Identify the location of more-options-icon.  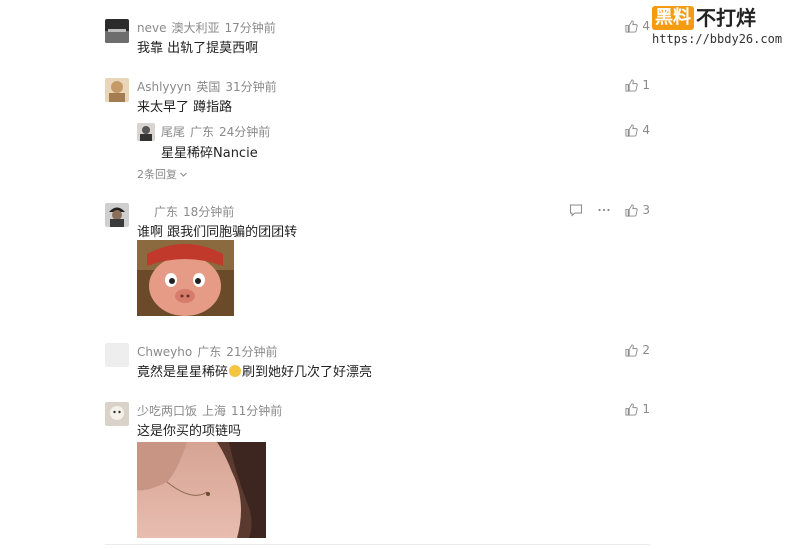
(604, 210).